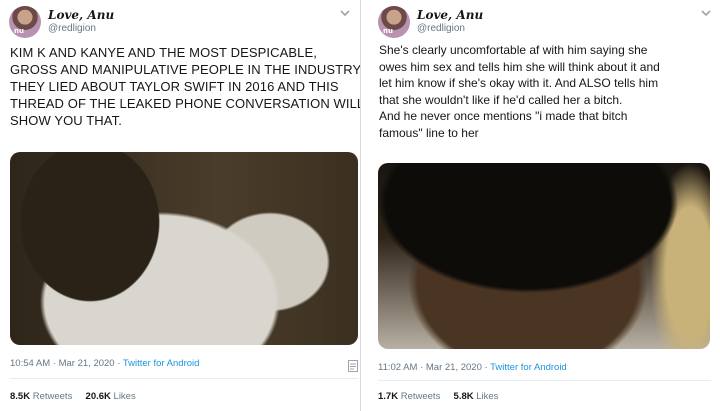  Describe the element at coordinates (66, 120) in the screenshot. I see `tweet-text-line: SHOW YOU THAT.` at that location.